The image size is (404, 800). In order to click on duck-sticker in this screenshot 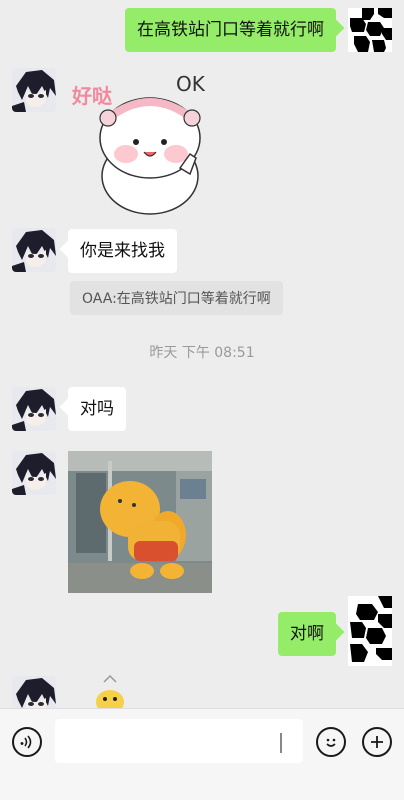, I will do `click(110, 690)`.